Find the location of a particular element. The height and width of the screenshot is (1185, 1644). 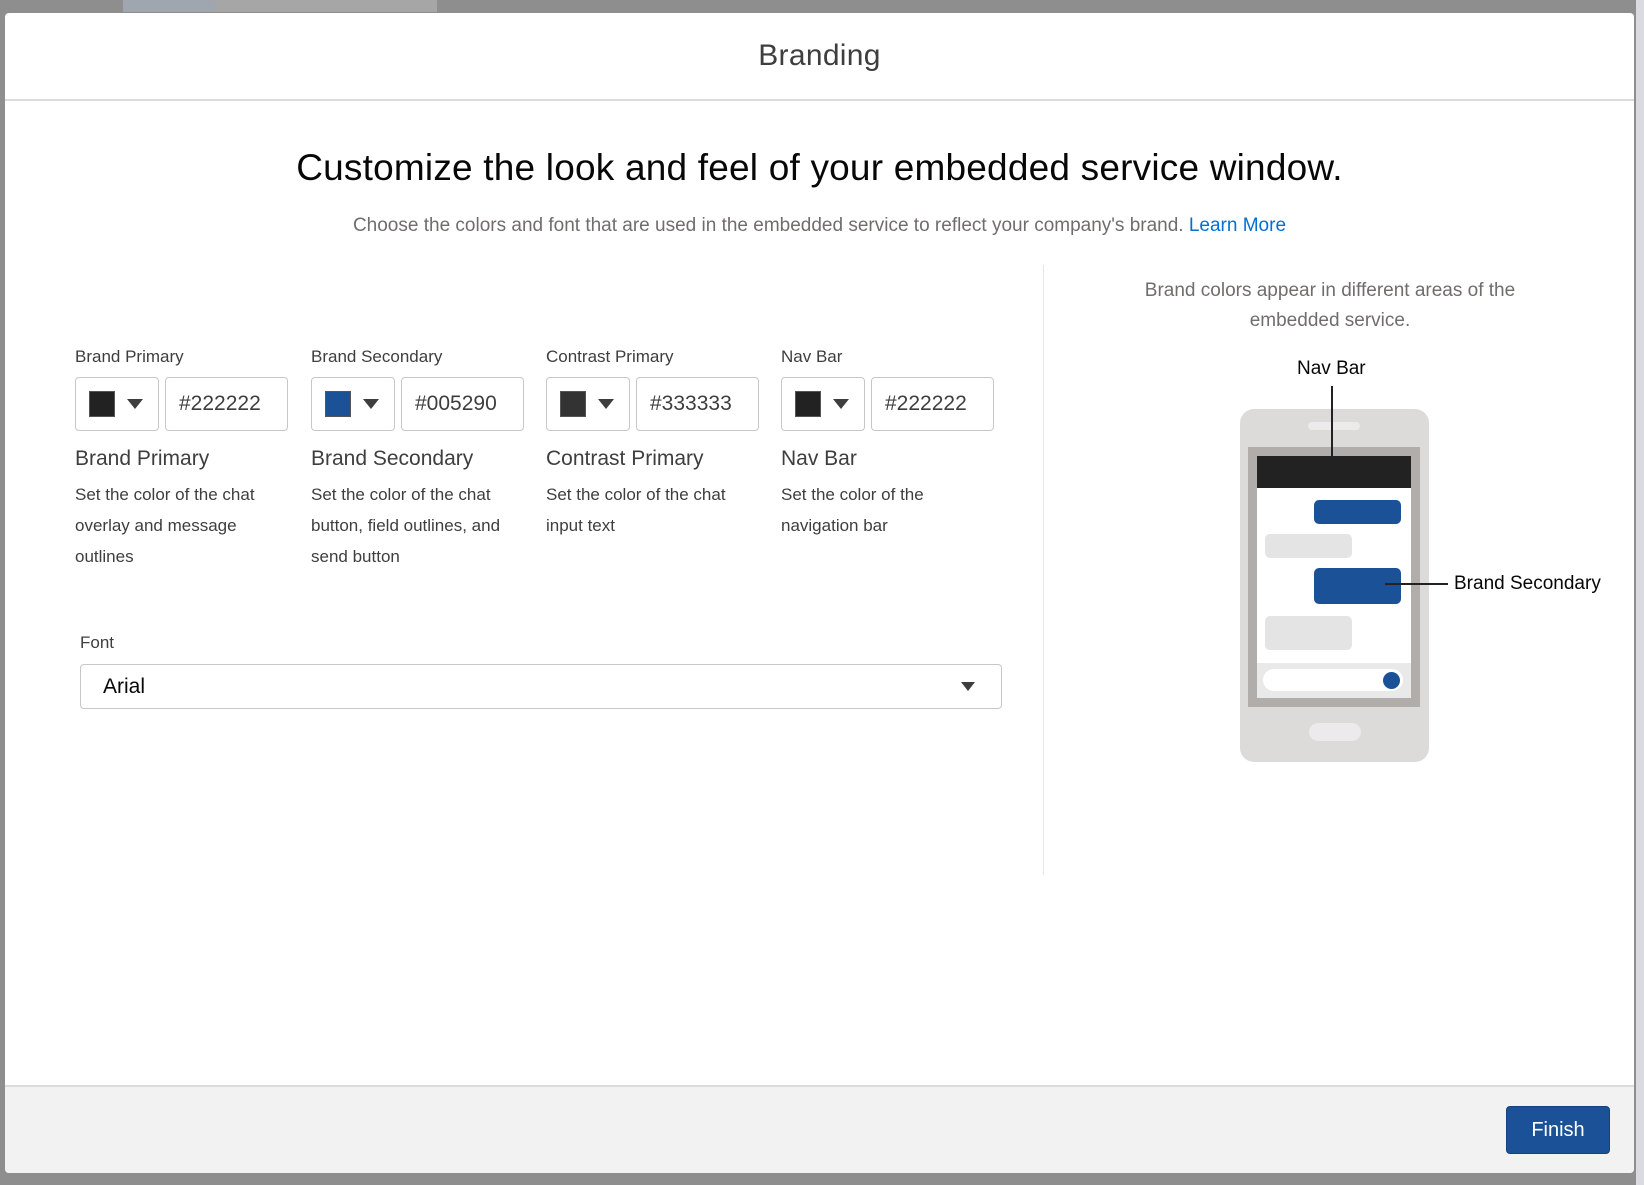

contrast-primary-hex-input is located at coordinates (697, 404).